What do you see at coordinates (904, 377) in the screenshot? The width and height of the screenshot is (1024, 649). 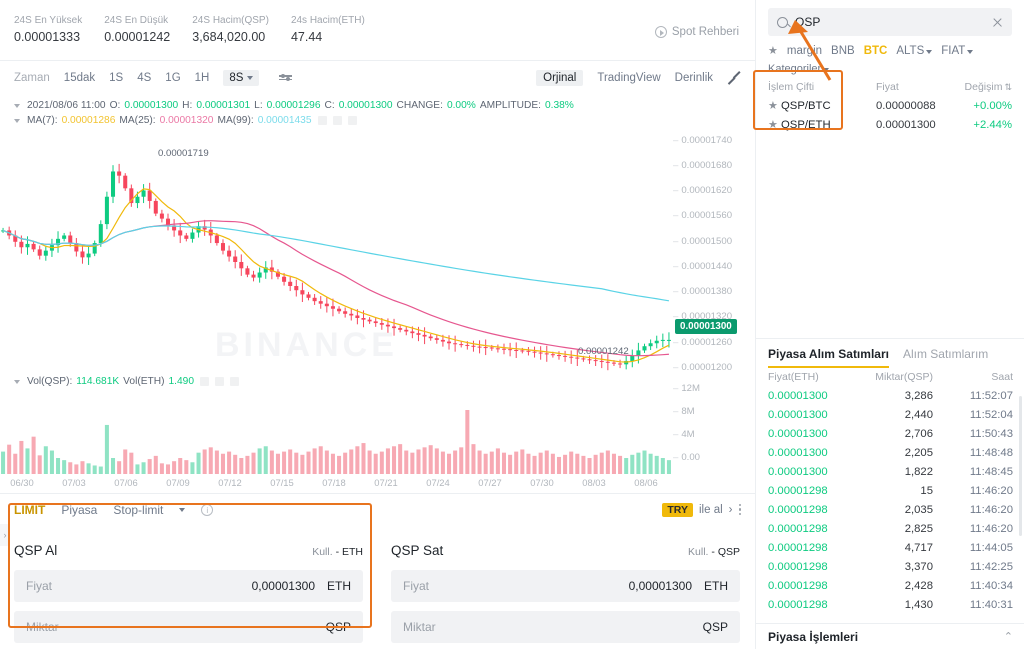 I see `header-trade-amount: Miktar(QSP)` at bounding box center [904, 377].